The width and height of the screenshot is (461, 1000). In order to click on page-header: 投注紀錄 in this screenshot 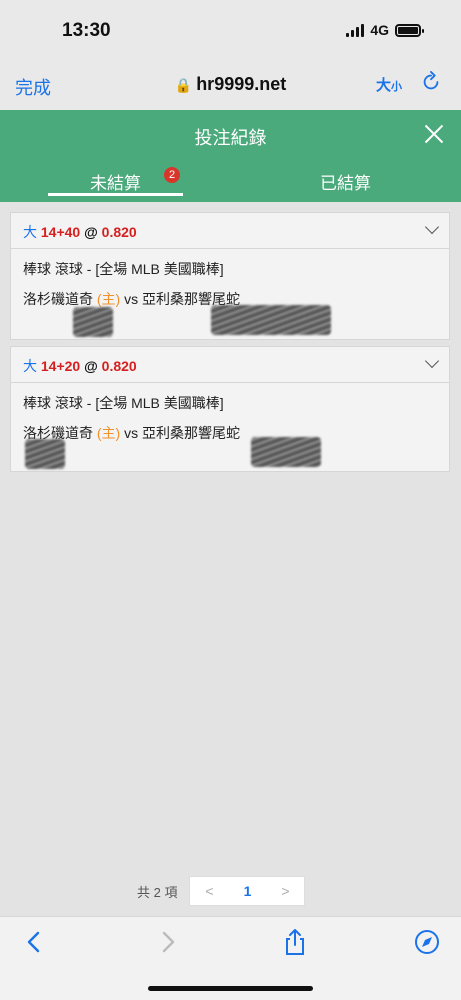, I will do `click(230, 135)`.